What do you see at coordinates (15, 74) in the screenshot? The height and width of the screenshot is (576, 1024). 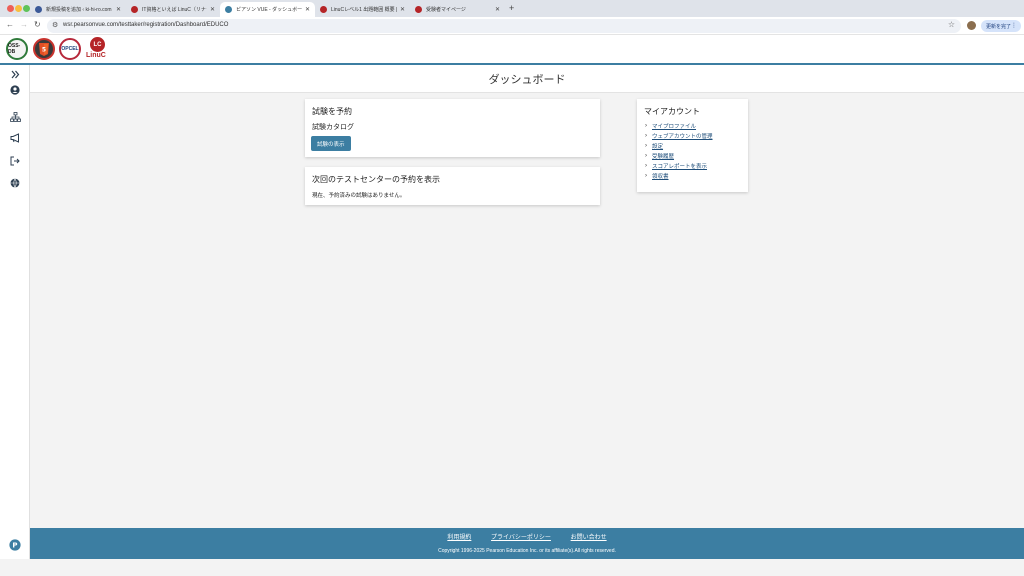 I see `expand-chevrons-icon` at bounding box center [15, 74].